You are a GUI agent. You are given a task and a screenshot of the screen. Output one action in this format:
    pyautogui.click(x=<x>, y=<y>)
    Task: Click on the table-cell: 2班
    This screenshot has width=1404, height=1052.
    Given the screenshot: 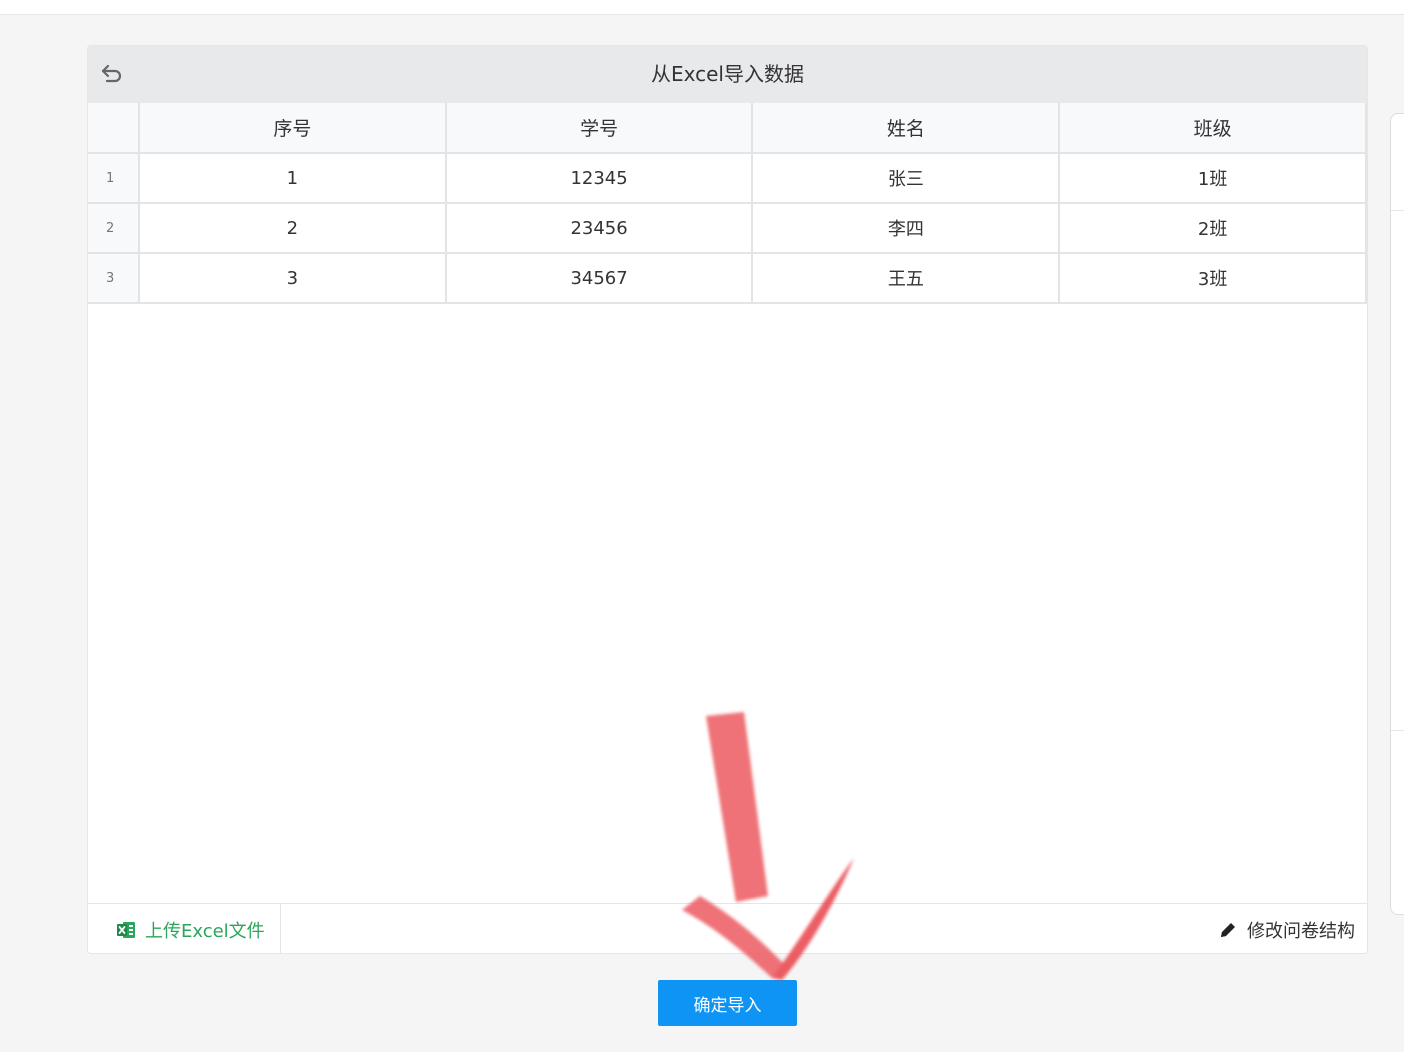 What is the action you would take?
    pyautogui.click(x=1213, y=228)
    